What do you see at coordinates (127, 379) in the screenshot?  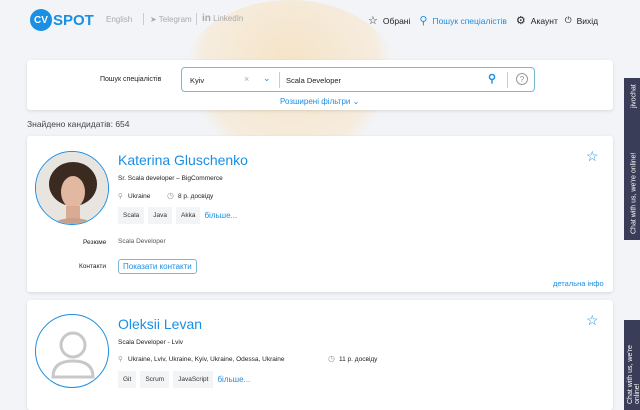 I see `skill-tag: Git` at bounding box center [127, 379].